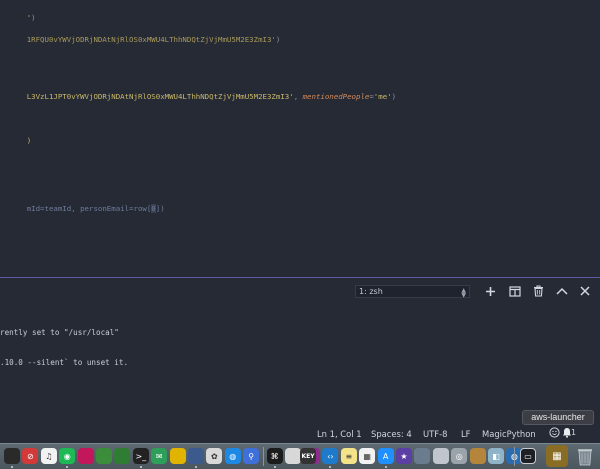 Image resolution: width=600 pixels, height=469 pixels. I want to click on terminal-toolbar: 1: zsh ▲ ▼, so click(300, 292).